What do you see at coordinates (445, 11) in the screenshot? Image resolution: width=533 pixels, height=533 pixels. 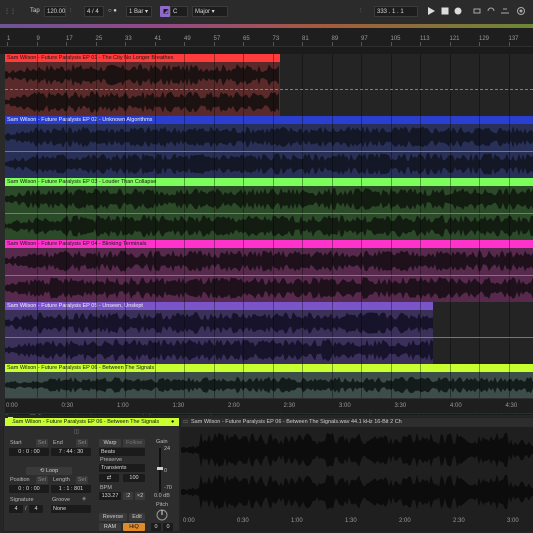 I see `stop-icon` at bounding box center [445, 11].